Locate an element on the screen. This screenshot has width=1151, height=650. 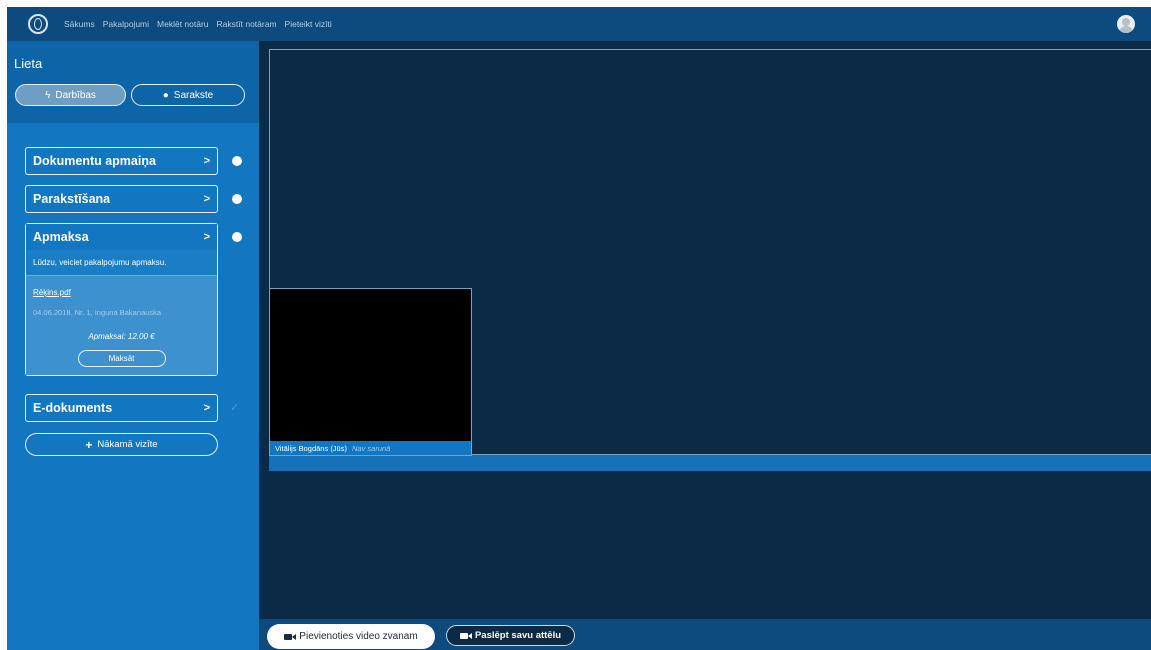
nav-link-write-notary: Rakstīt notāram is located at coordinates (247, 24).